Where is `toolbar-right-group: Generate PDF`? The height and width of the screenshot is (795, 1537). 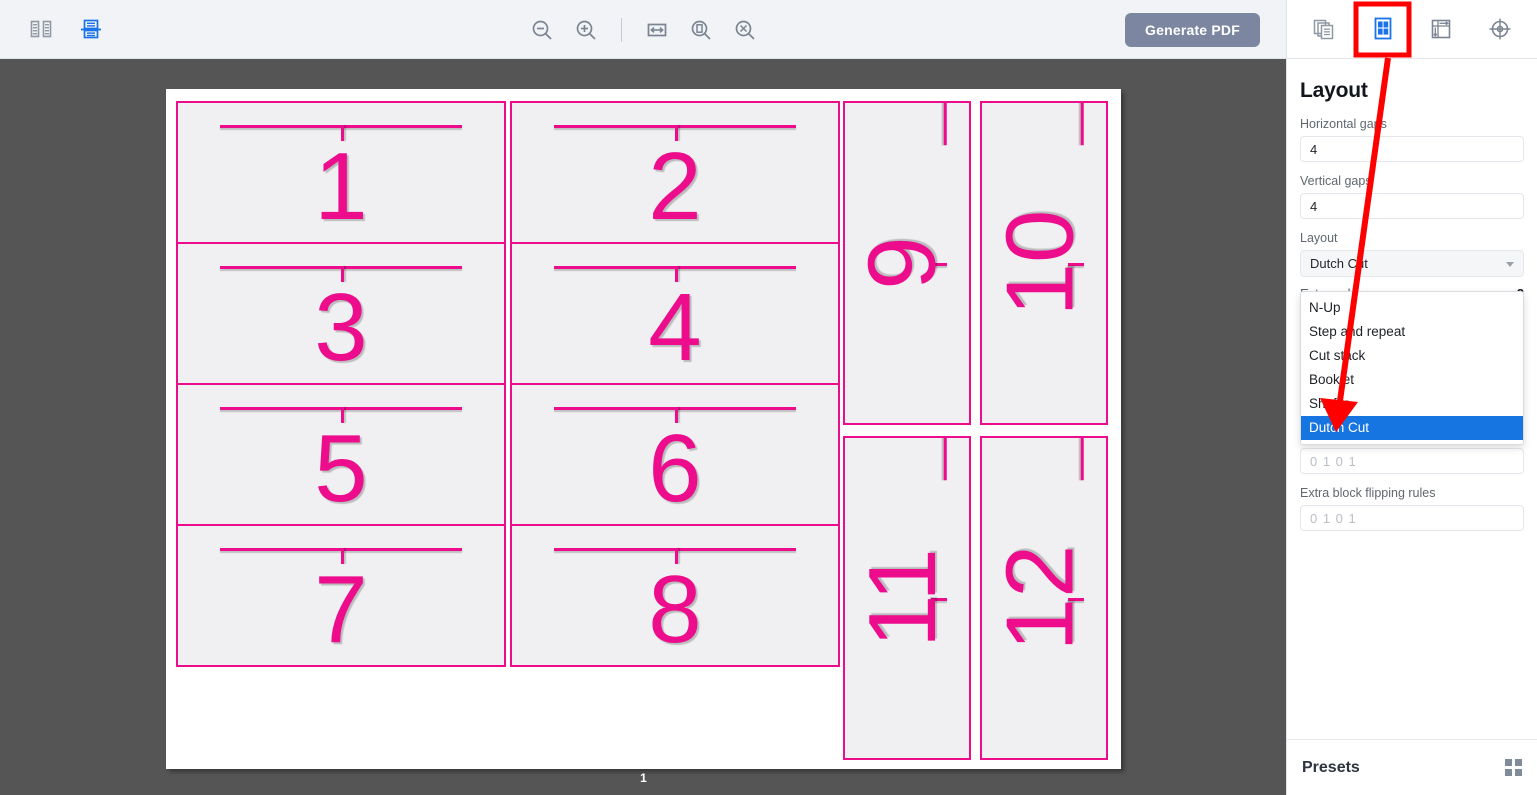
toolbar-right-group: Generate PDF is located at coordinates (1192, 30).